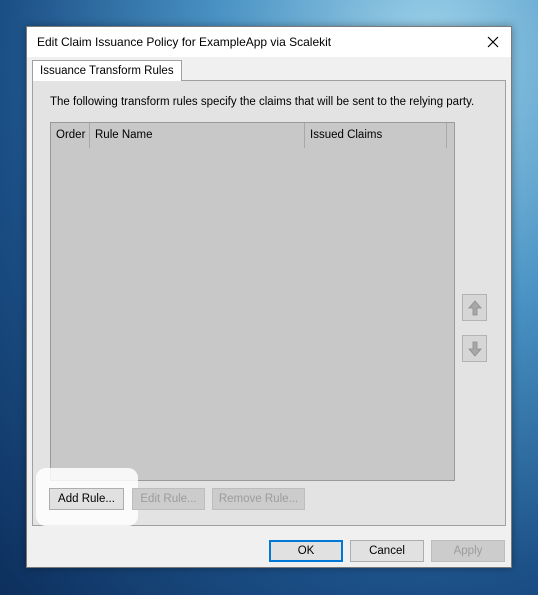 This screenshot has height=595, width=538. Describe the element at coordinates (197, 135) in the screenshot. I see `column-header-rule-name: Rule Name` at that location.